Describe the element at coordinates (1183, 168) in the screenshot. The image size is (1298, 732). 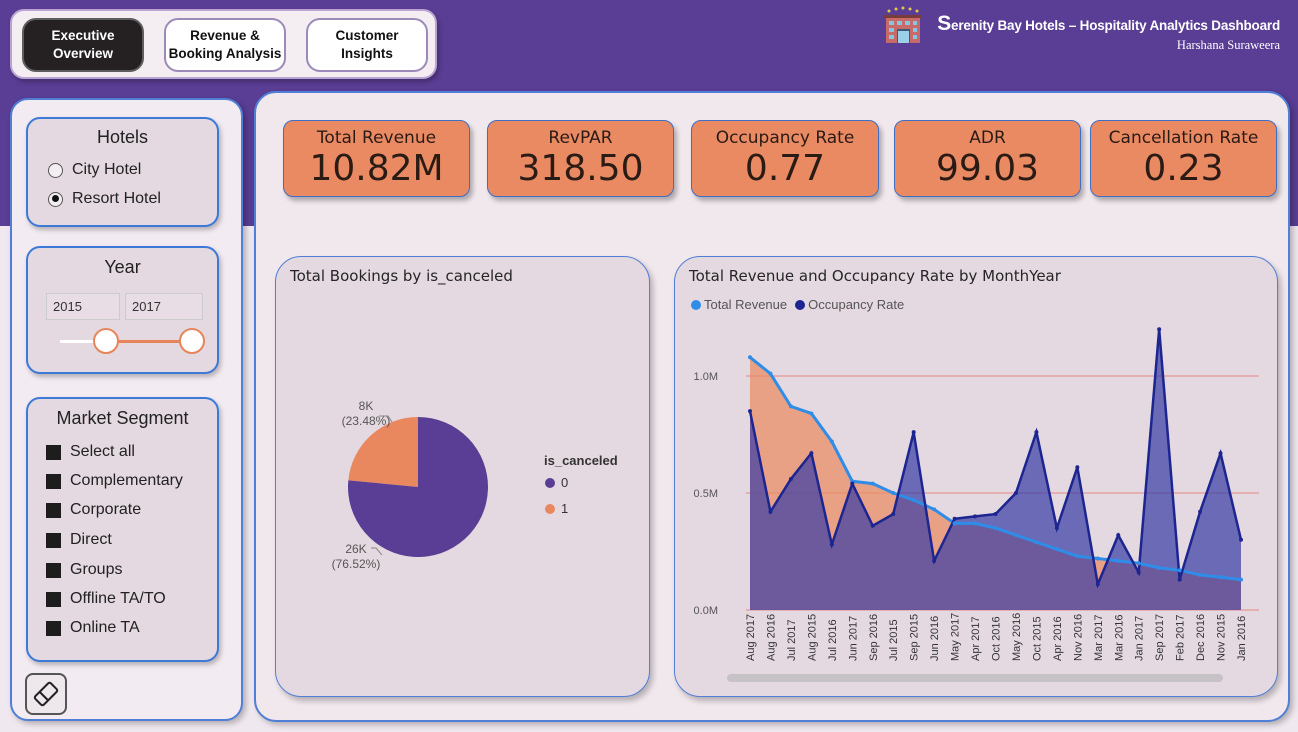
I see `kpi-value: 0.23` at that location.